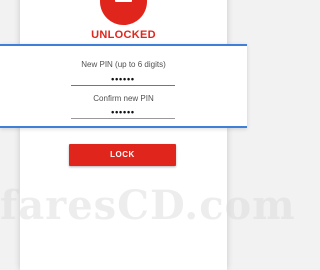  What do you see at coordinates (122, 155) in the screenshot?
I see `lock-button: LOCK` at bounding box center [122, 155].